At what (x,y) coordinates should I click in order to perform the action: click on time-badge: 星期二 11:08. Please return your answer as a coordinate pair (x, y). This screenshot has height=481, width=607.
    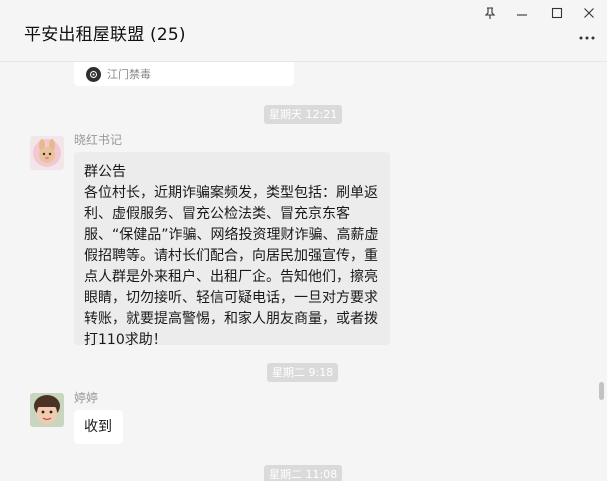
    Looking at the image, I should click on (303, 473).